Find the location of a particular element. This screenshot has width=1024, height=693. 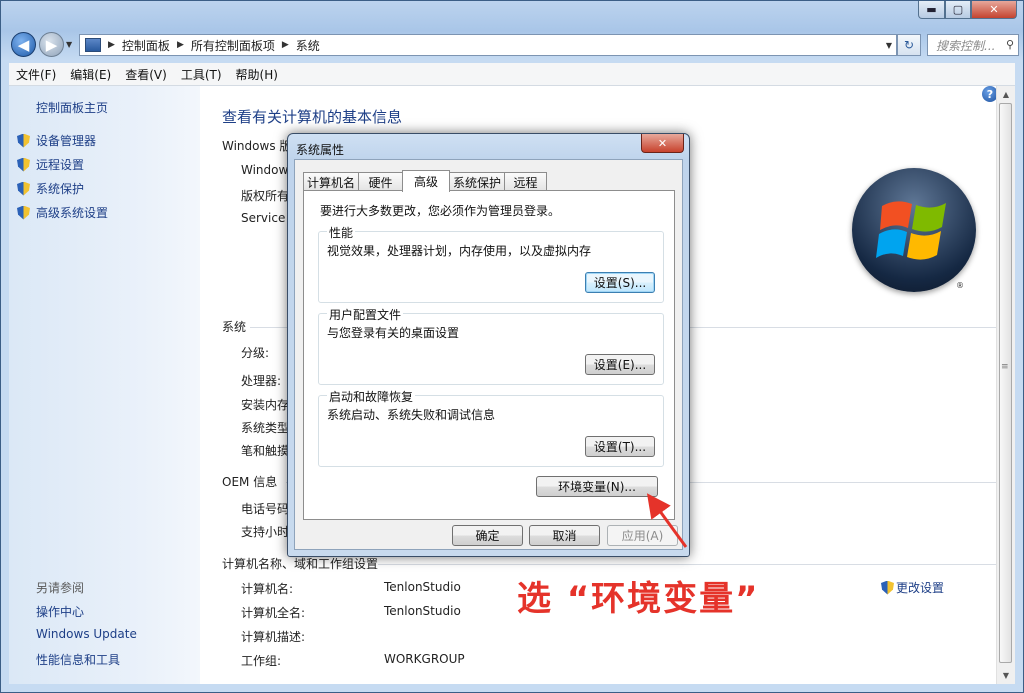

scroll-up-icon: ▲ is located at coordinates (1006, 94).